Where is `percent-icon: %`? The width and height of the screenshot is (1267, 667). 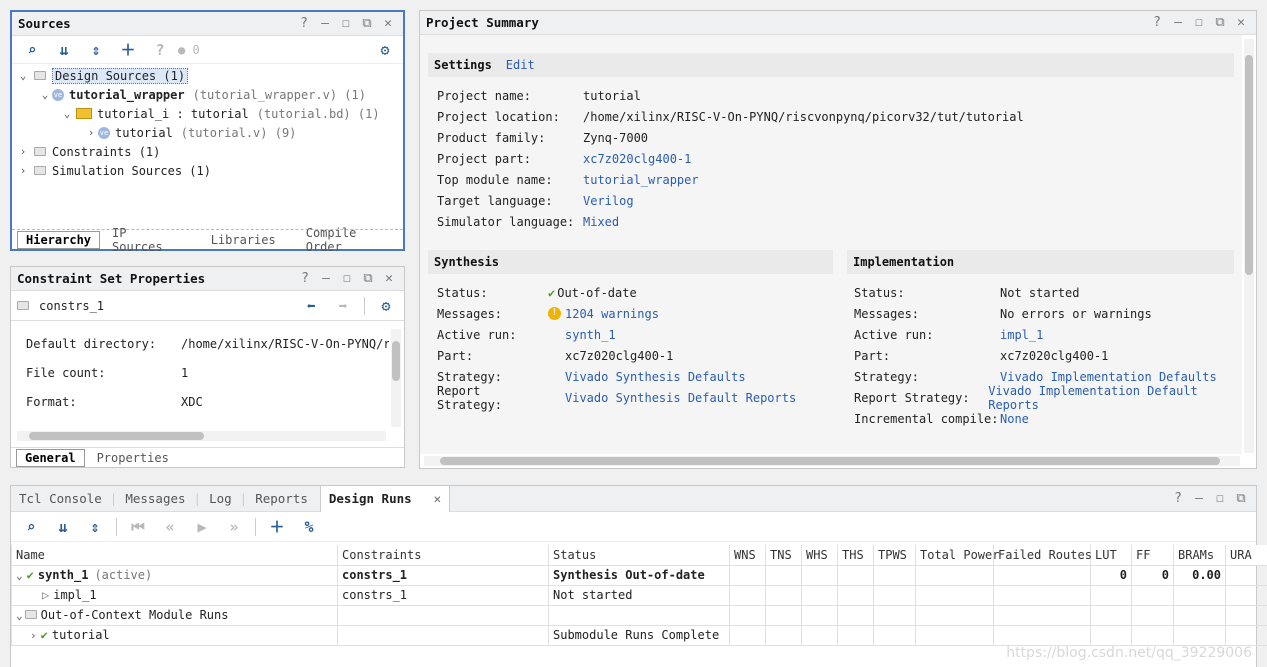
percent-icon: % is located at coordinates (309, 527).